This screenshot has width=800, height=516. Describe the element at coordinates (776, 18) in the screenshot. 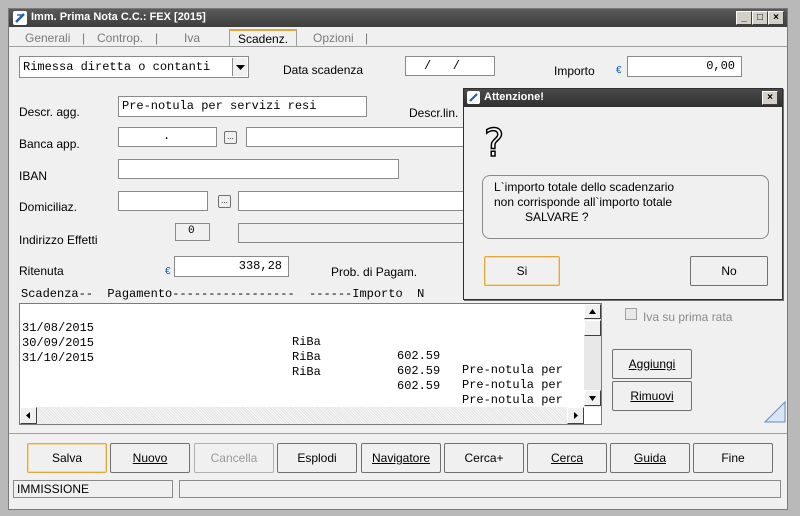

I see `close-button: ×` at that location.